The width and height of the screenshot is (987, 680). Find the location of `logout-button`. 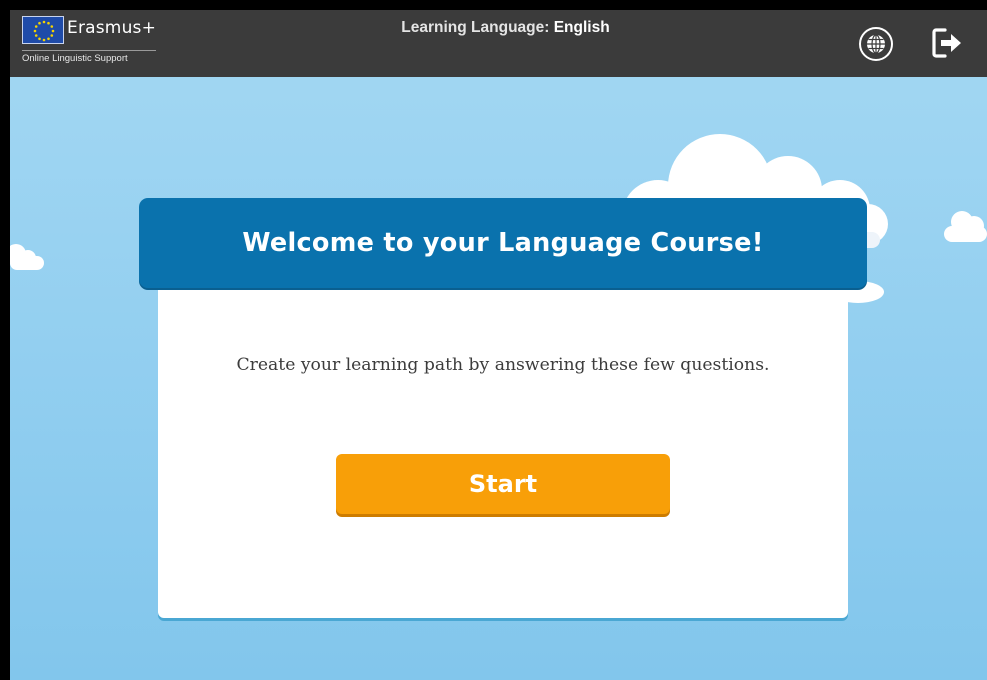

logout-button is located at coordinates (947, 43).